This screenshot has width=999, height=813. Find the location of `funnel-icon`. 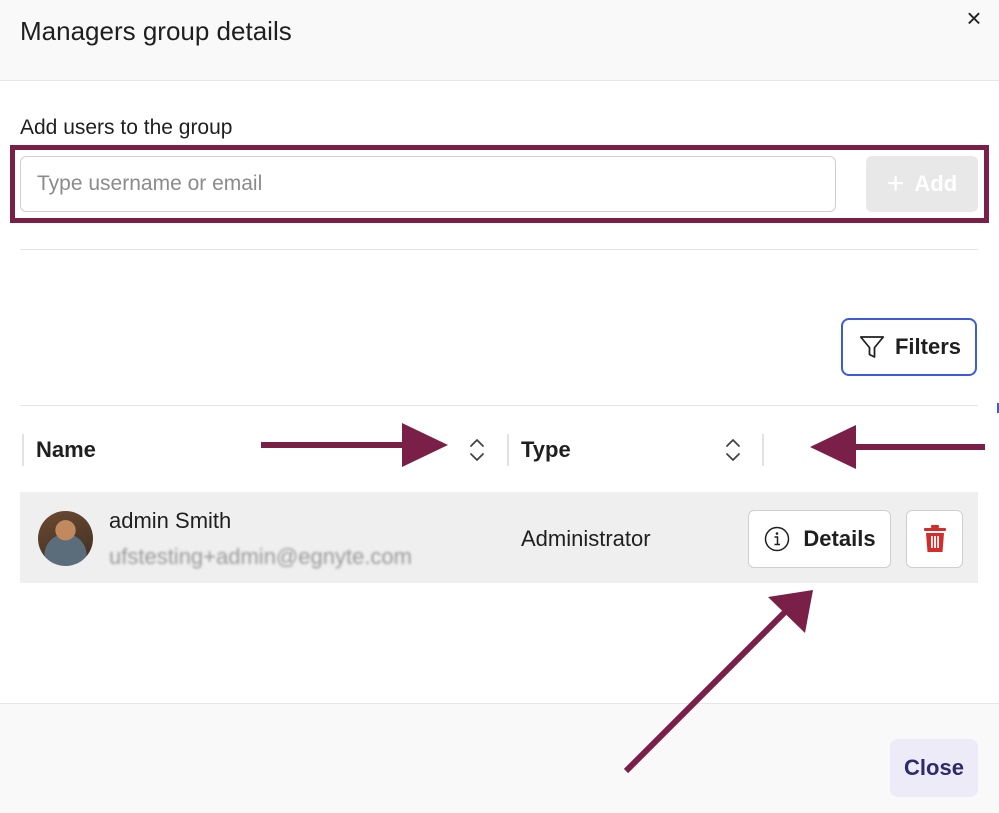

funnel-icon is located at coordinates (872, 347).